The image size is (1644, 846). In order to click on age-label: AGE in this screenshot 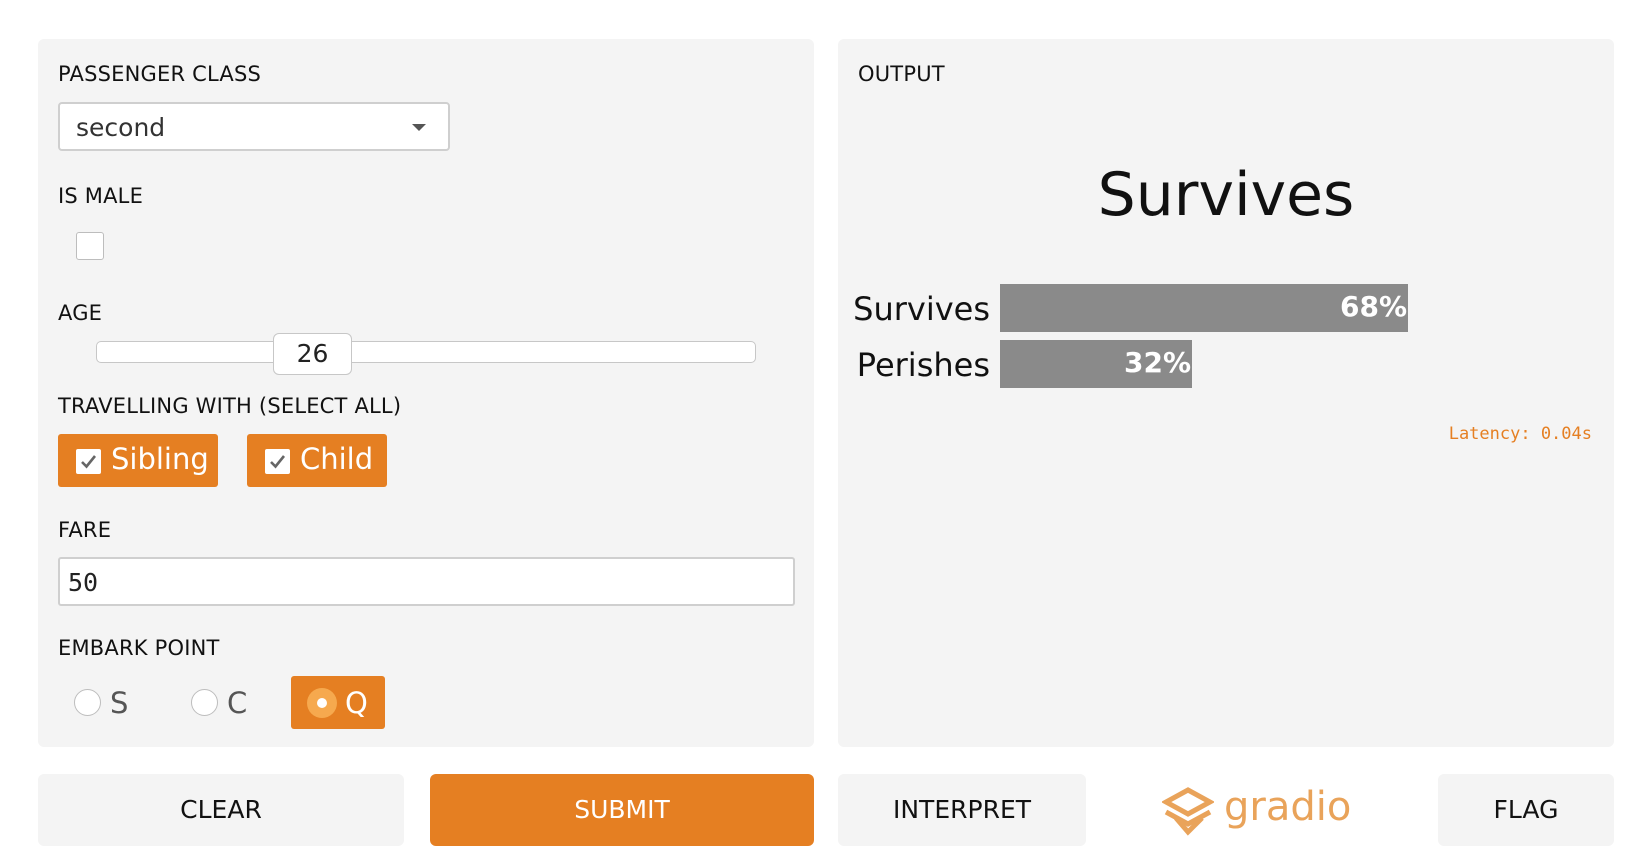, I will do `click(80, 313)`.